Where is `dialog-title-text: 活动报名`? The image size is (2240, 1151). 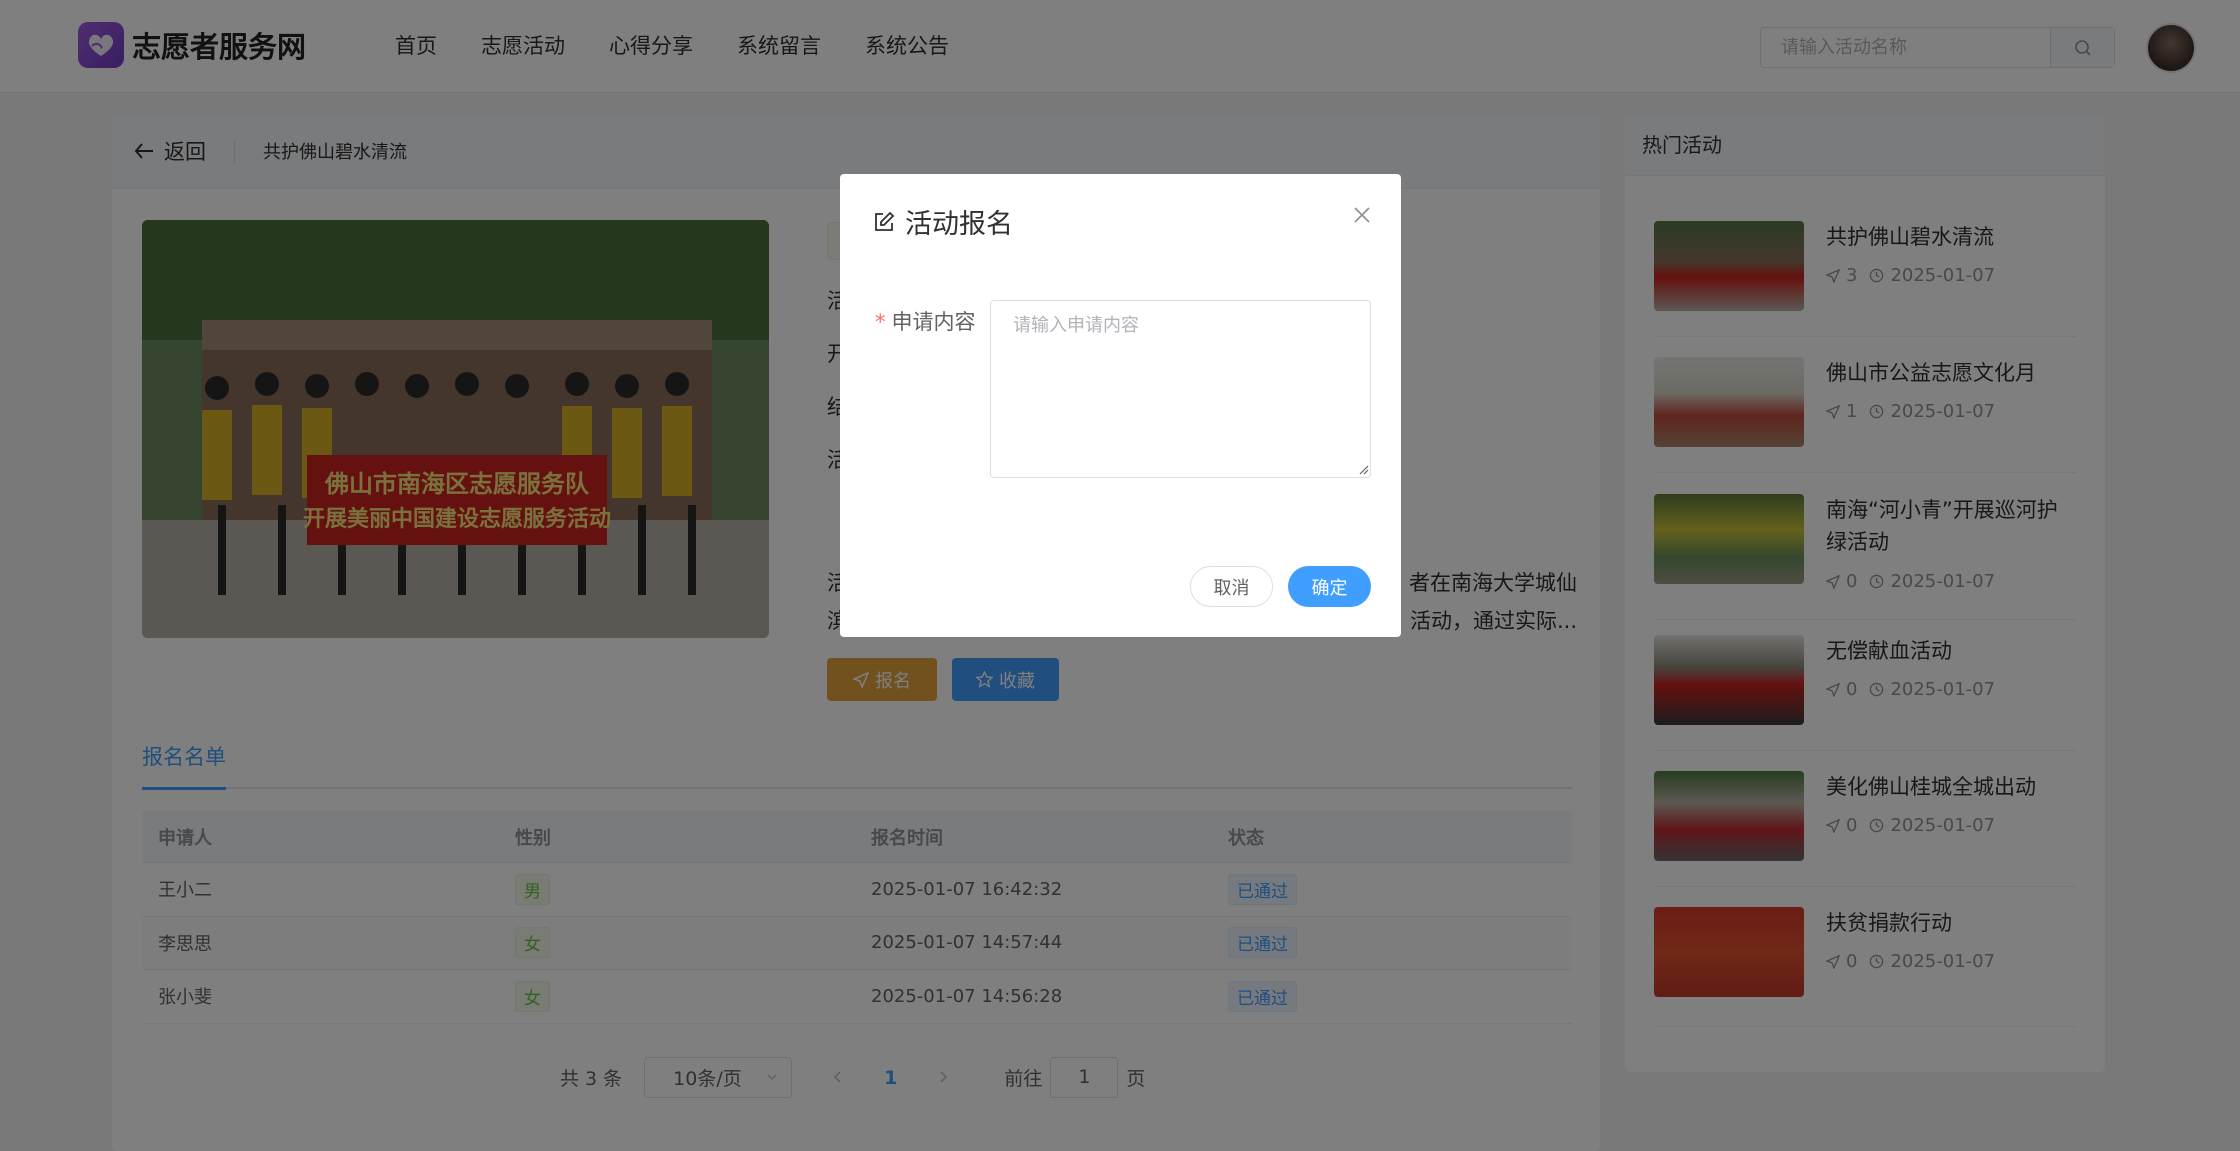
dialog-title-text: 活动报名 is located at coordinates (959, 224).